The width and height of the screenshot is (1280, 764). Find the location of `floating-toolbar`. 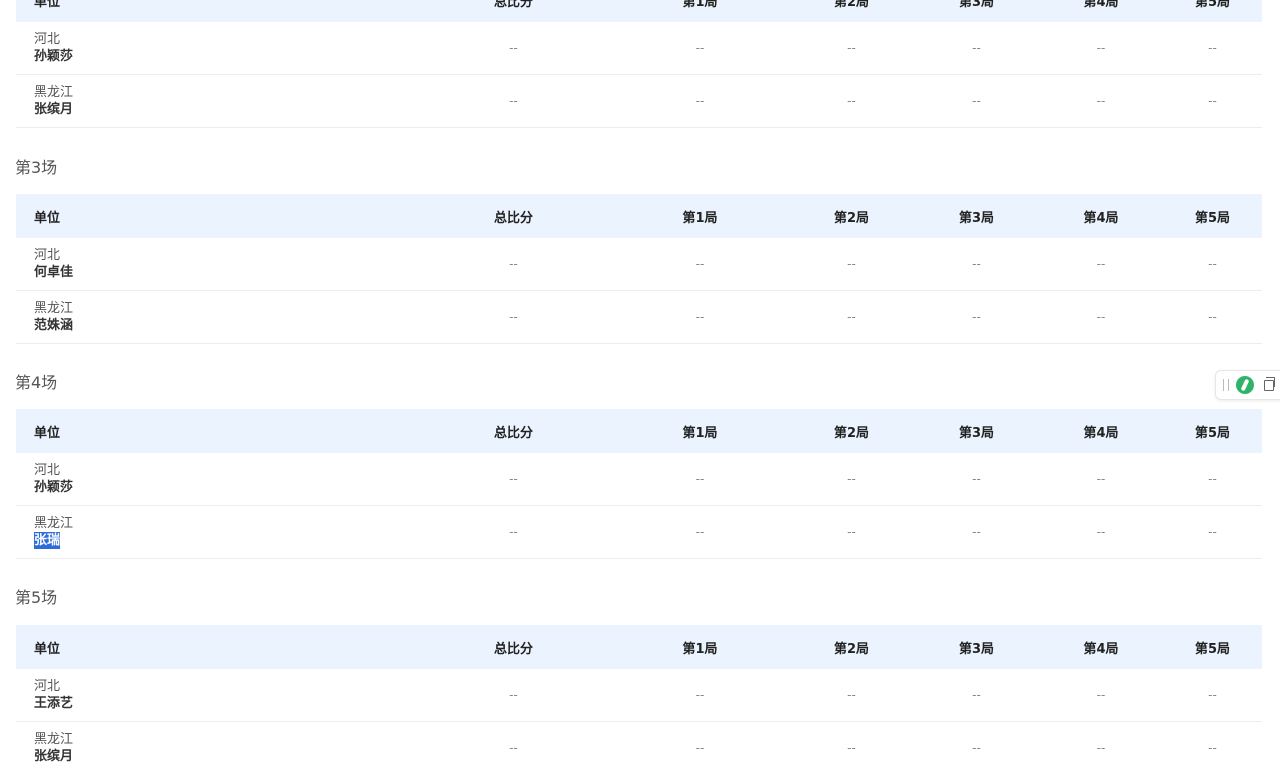

floating-toolbar is located at coordinates (1247, 385).